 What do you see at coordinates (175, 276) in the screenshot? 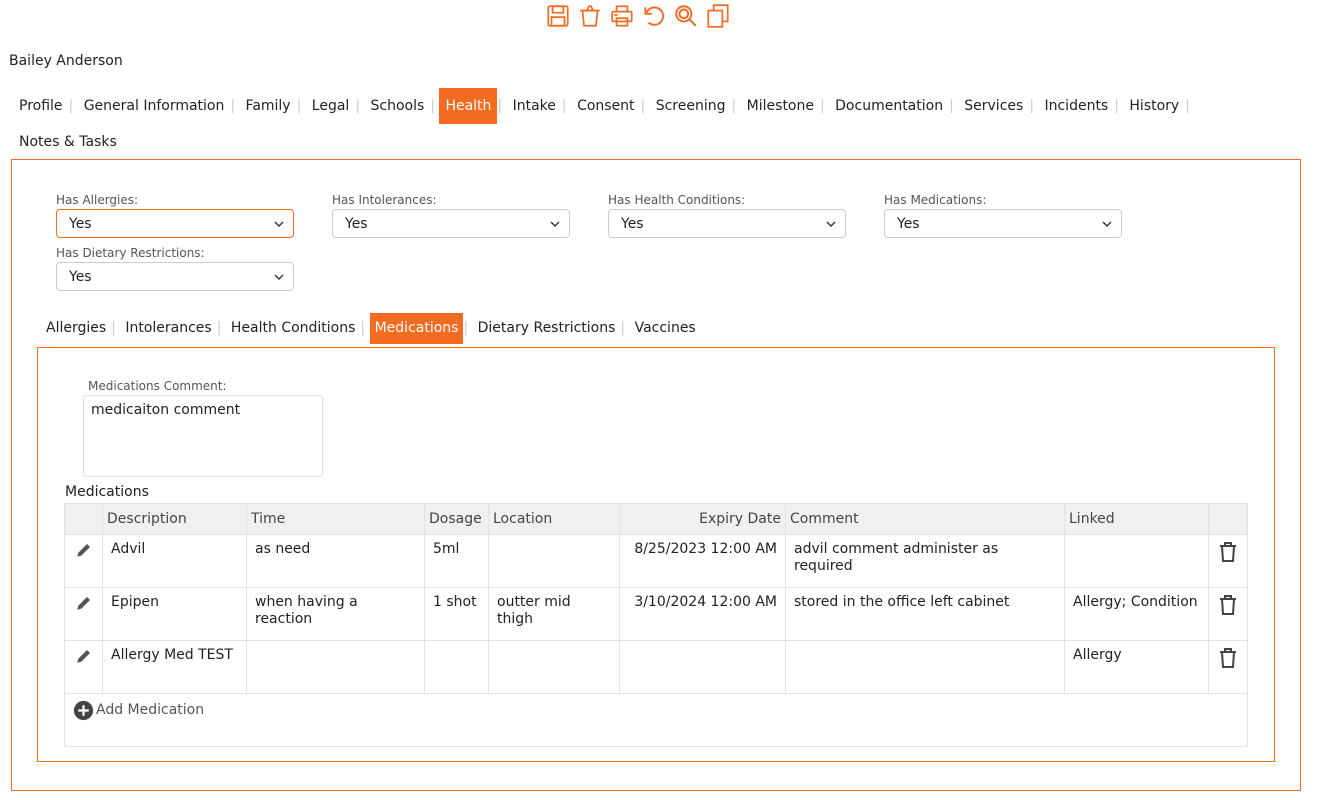
I see `has-dietary-restrictions-select: Yes` at bounding box center [175, 276].